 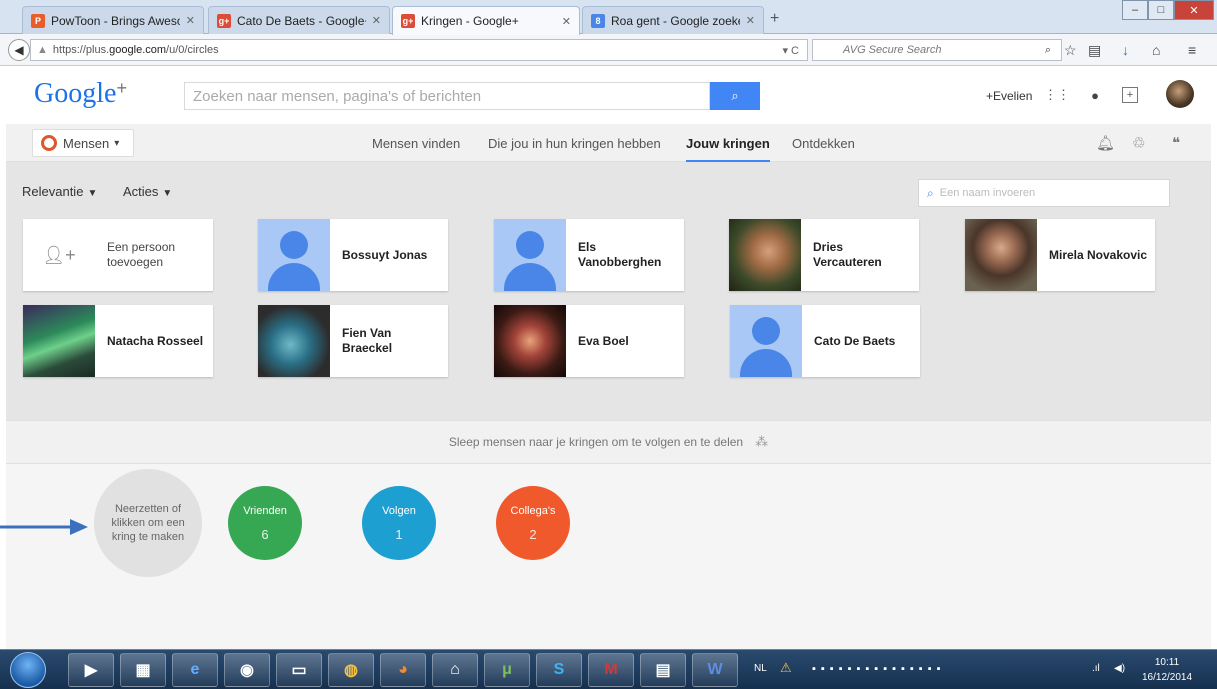 What do you see at coordinates (1138, 143) in the screenshot?
I see `circles-settings-icon: ♲` at bounding box center [1138, 143].